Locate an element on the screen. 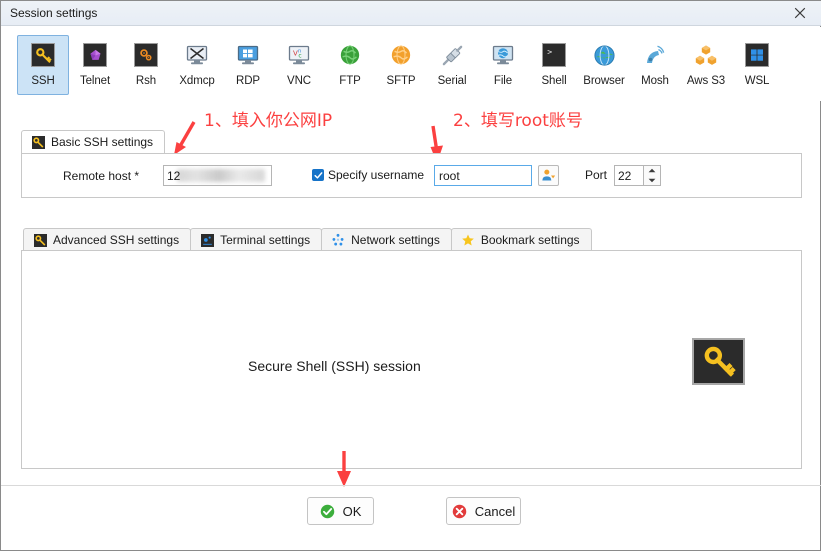  tab-label: Bookmark settings is located at coordinates (530, 240).